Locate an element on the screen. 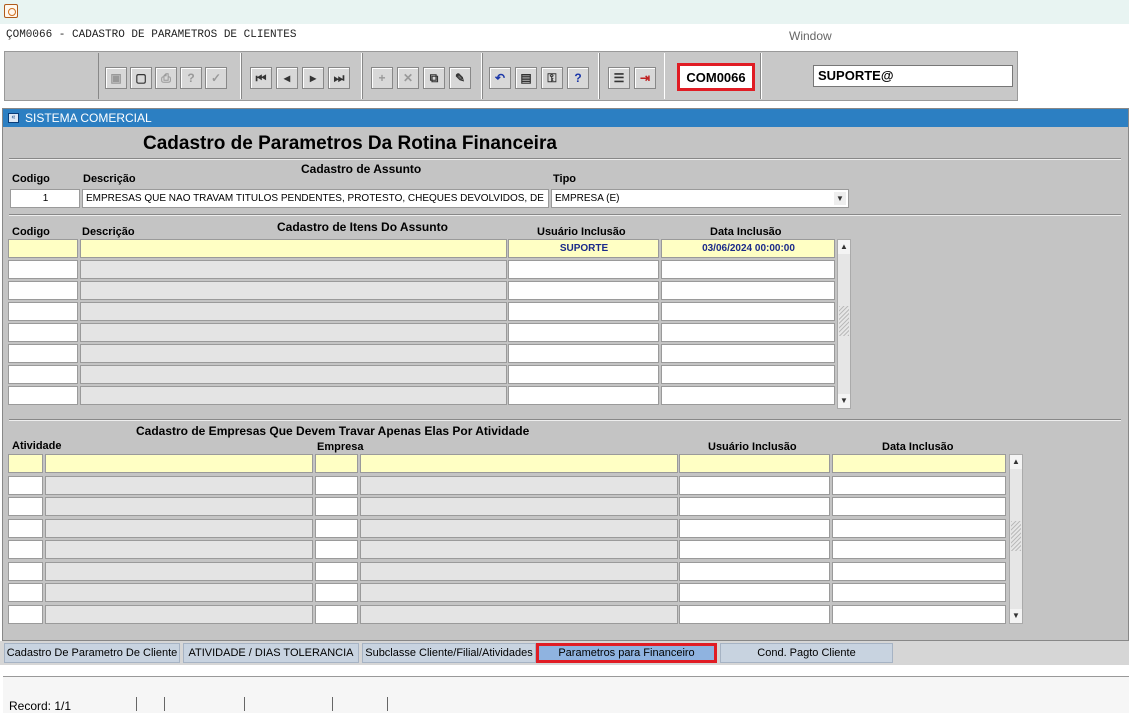  tab-parametros-financeiro: Parametros para Financeiro is located at coordinates (626, 653).